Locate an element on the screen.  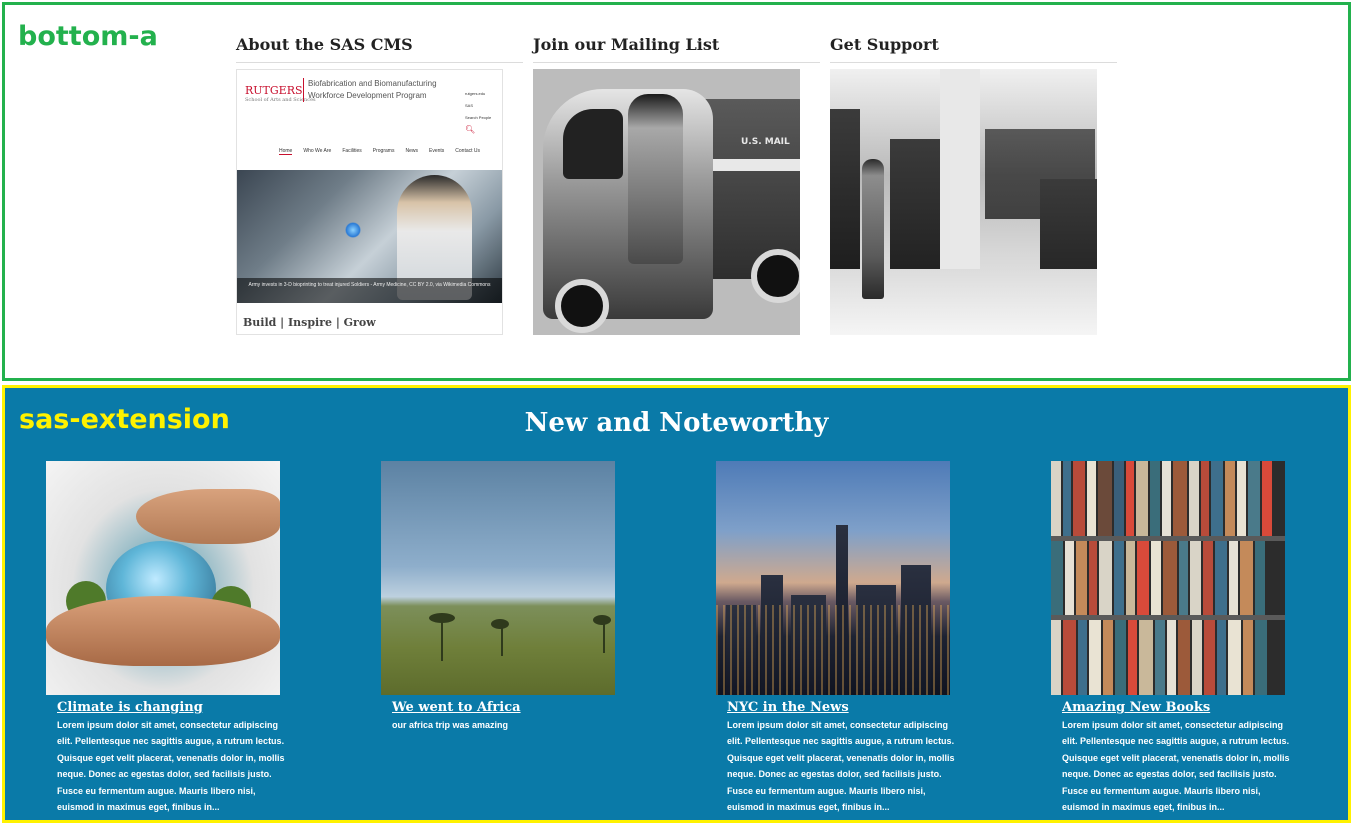
mailing-list-block: Join our Mailing List U.S. MAIL is located at coordinates (676, 184).